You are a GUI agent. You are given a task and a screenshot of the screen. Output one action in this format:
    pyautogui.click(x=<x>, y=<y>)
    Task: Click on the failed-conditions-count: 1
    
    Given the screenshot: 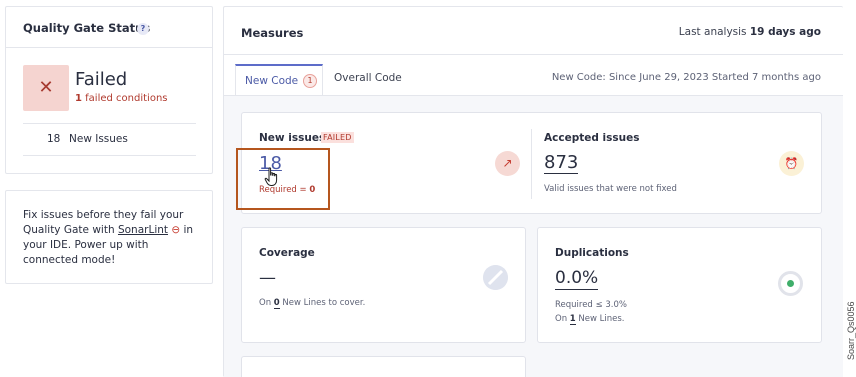 What is the action you would take?
    pyautogui.click(x=78, y=98)
    